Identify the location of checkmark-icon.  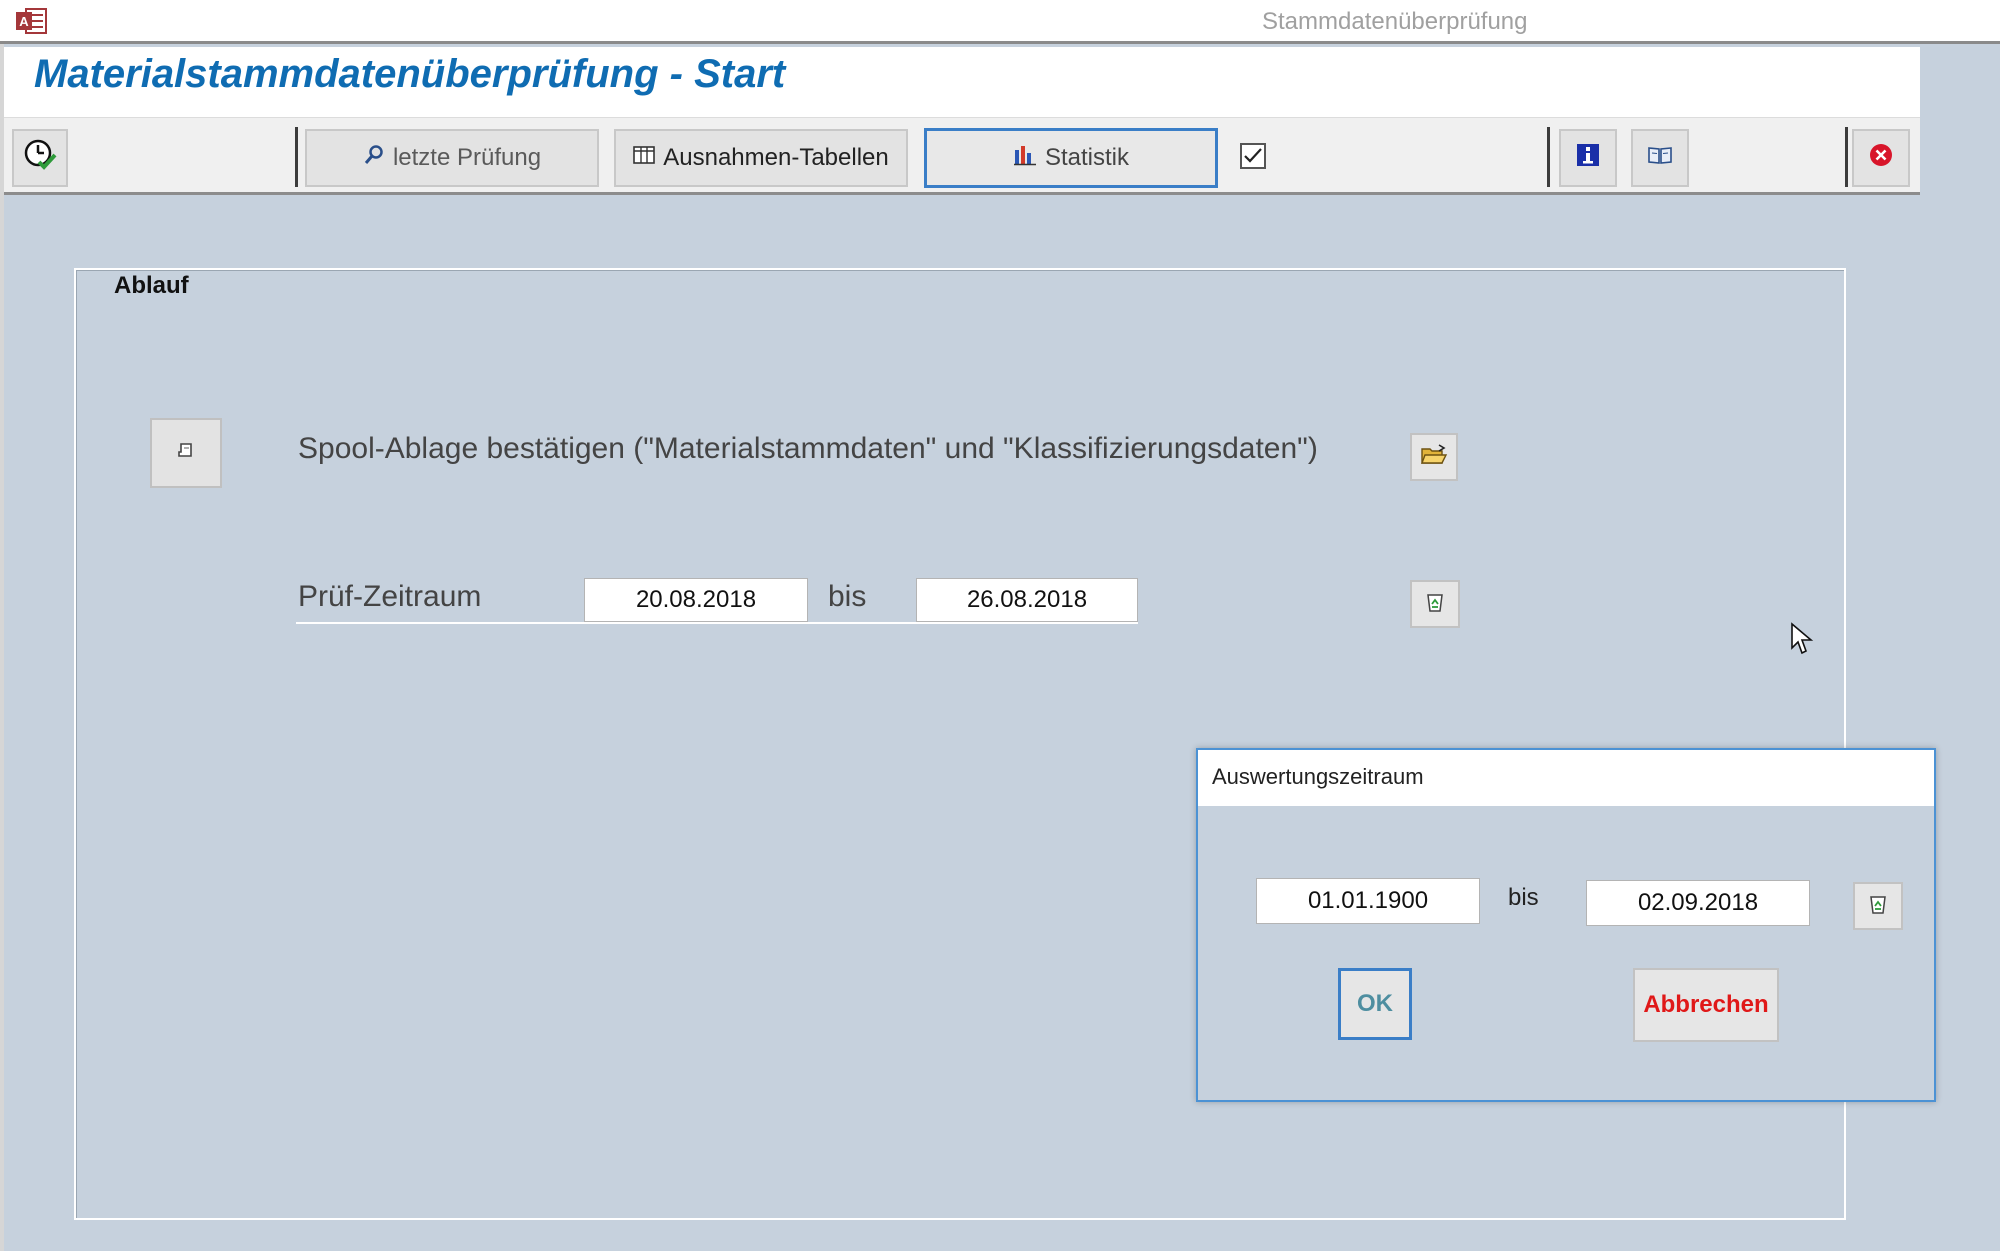
(1253, 155).